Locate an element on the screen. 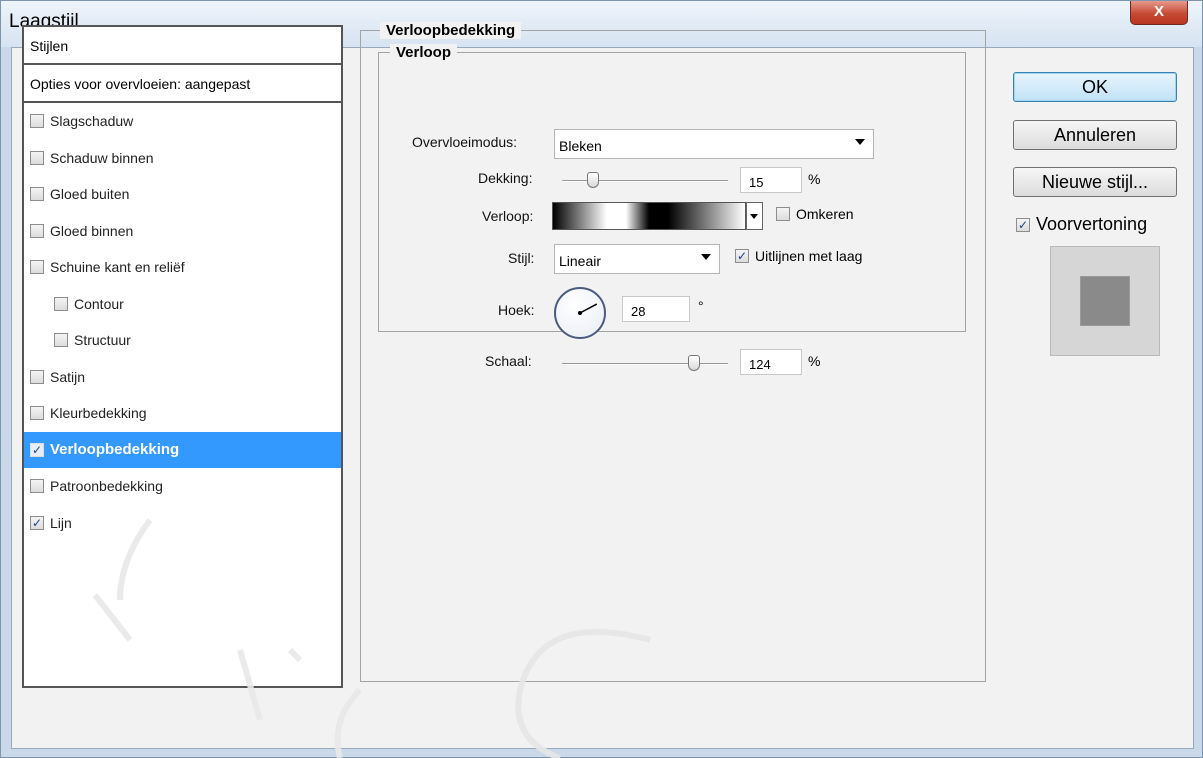  group-title: Verloopbedekking is located at coordinates (451, 30).